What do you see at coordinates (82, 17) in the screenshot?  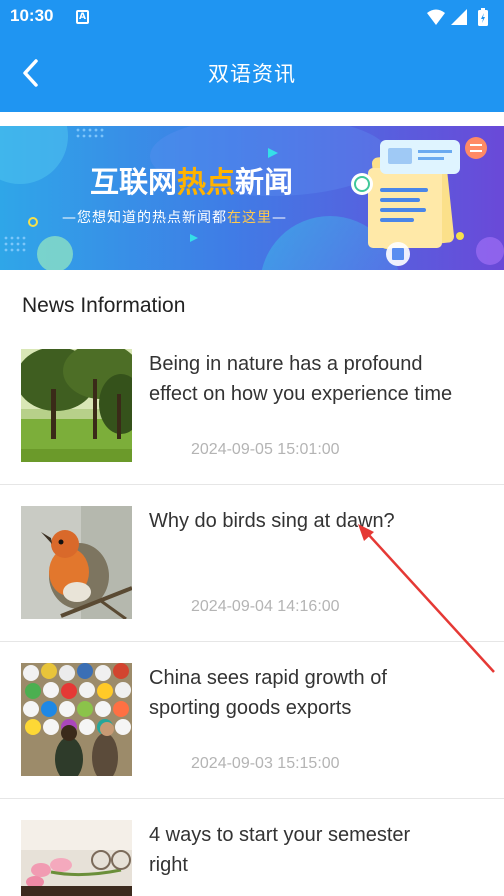 I see `font-a-icon: A` at bounding box center [82, 17].